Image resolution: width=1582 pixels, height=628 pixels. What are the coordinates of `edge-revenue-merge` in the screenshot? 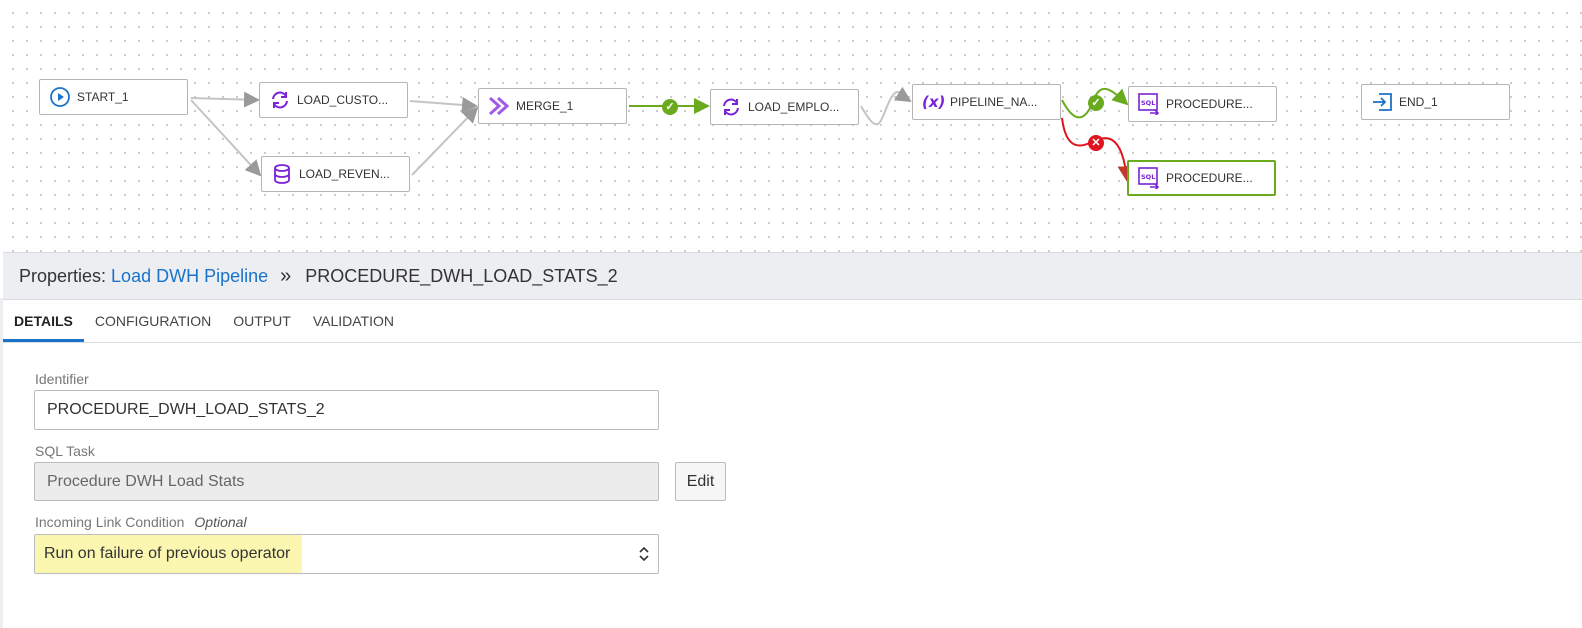 It's located at (445, 141).